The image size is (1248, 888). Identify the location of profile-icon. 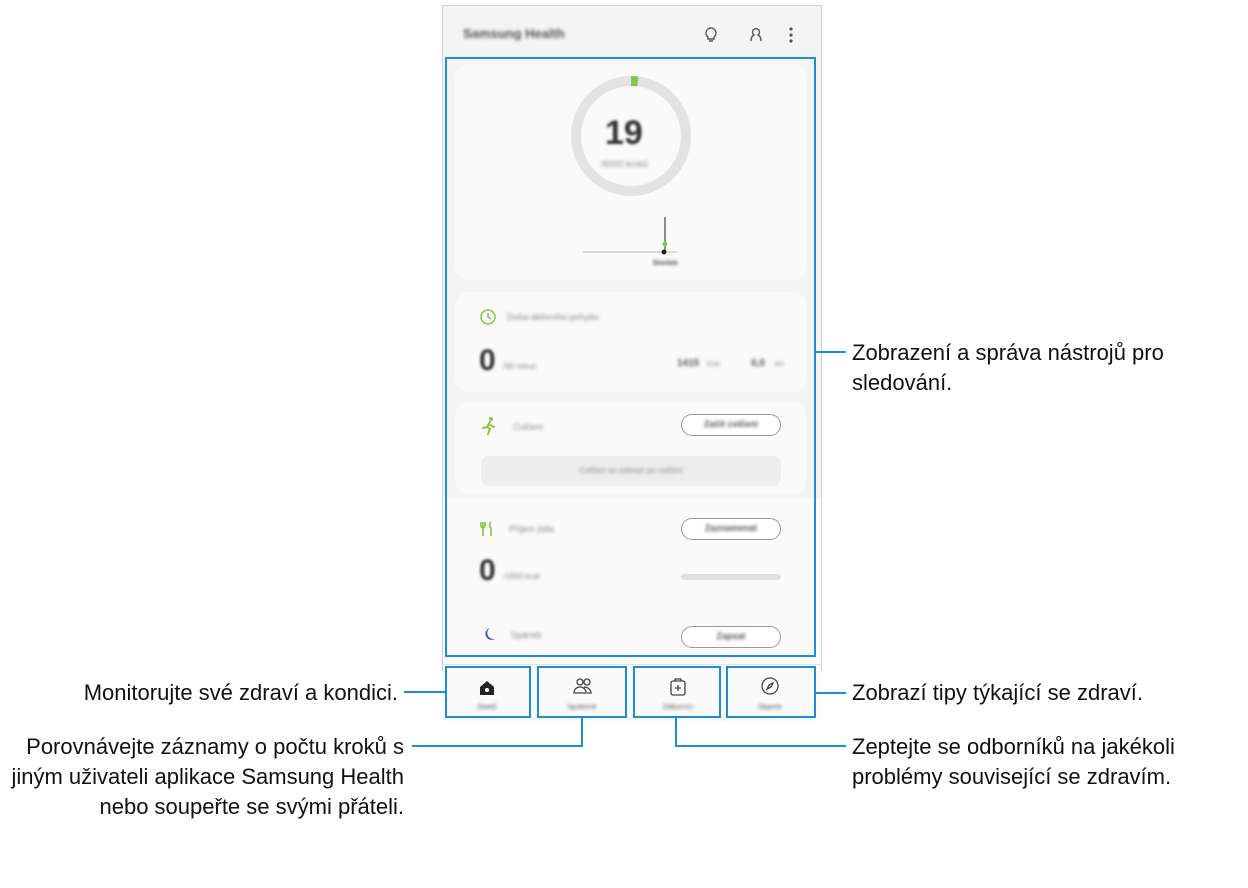
(756, 35).